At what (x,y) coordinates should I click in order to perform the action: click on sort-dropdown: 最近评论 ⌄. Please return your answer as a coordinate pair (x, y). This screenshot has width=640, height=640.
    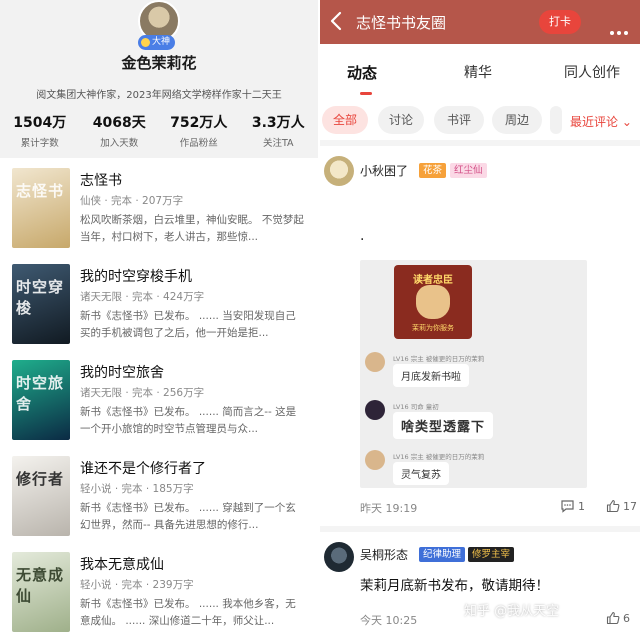
    Looking at the image, I should click on (601, 121).